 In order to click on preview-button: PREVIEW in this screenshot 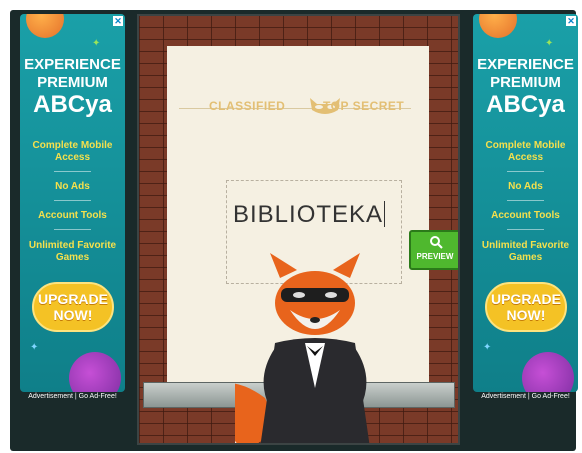, I will do `click(433, 250)`.